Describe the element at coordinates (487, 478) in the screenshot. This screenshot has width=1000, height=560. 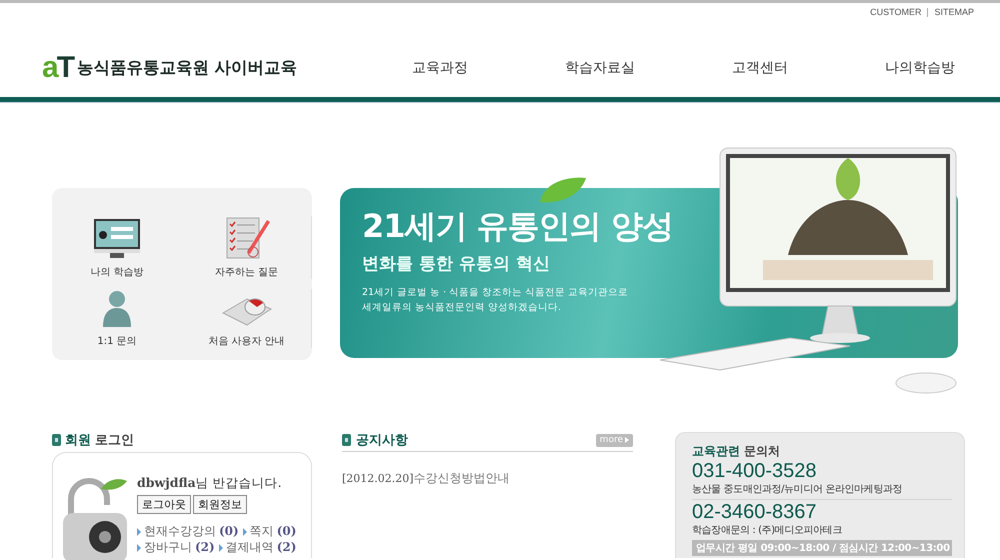
I see `notice-item: [2012.02.20]수강신청방법안내` at that location.